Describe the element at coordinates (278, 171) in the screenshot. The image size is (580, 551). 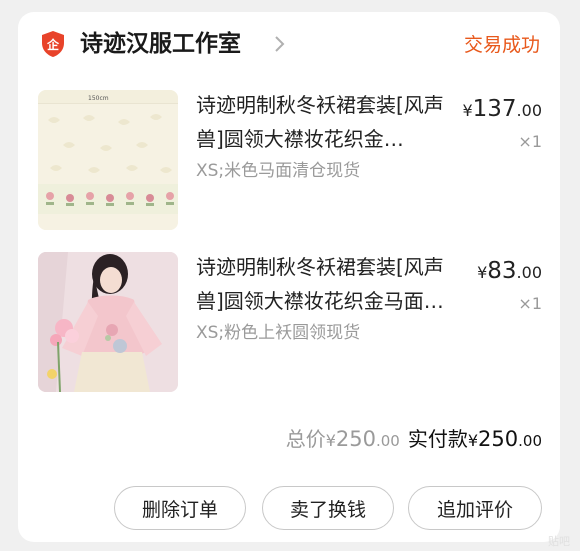
I see `product-sku: XS;米色马面清仓现货` at that location.